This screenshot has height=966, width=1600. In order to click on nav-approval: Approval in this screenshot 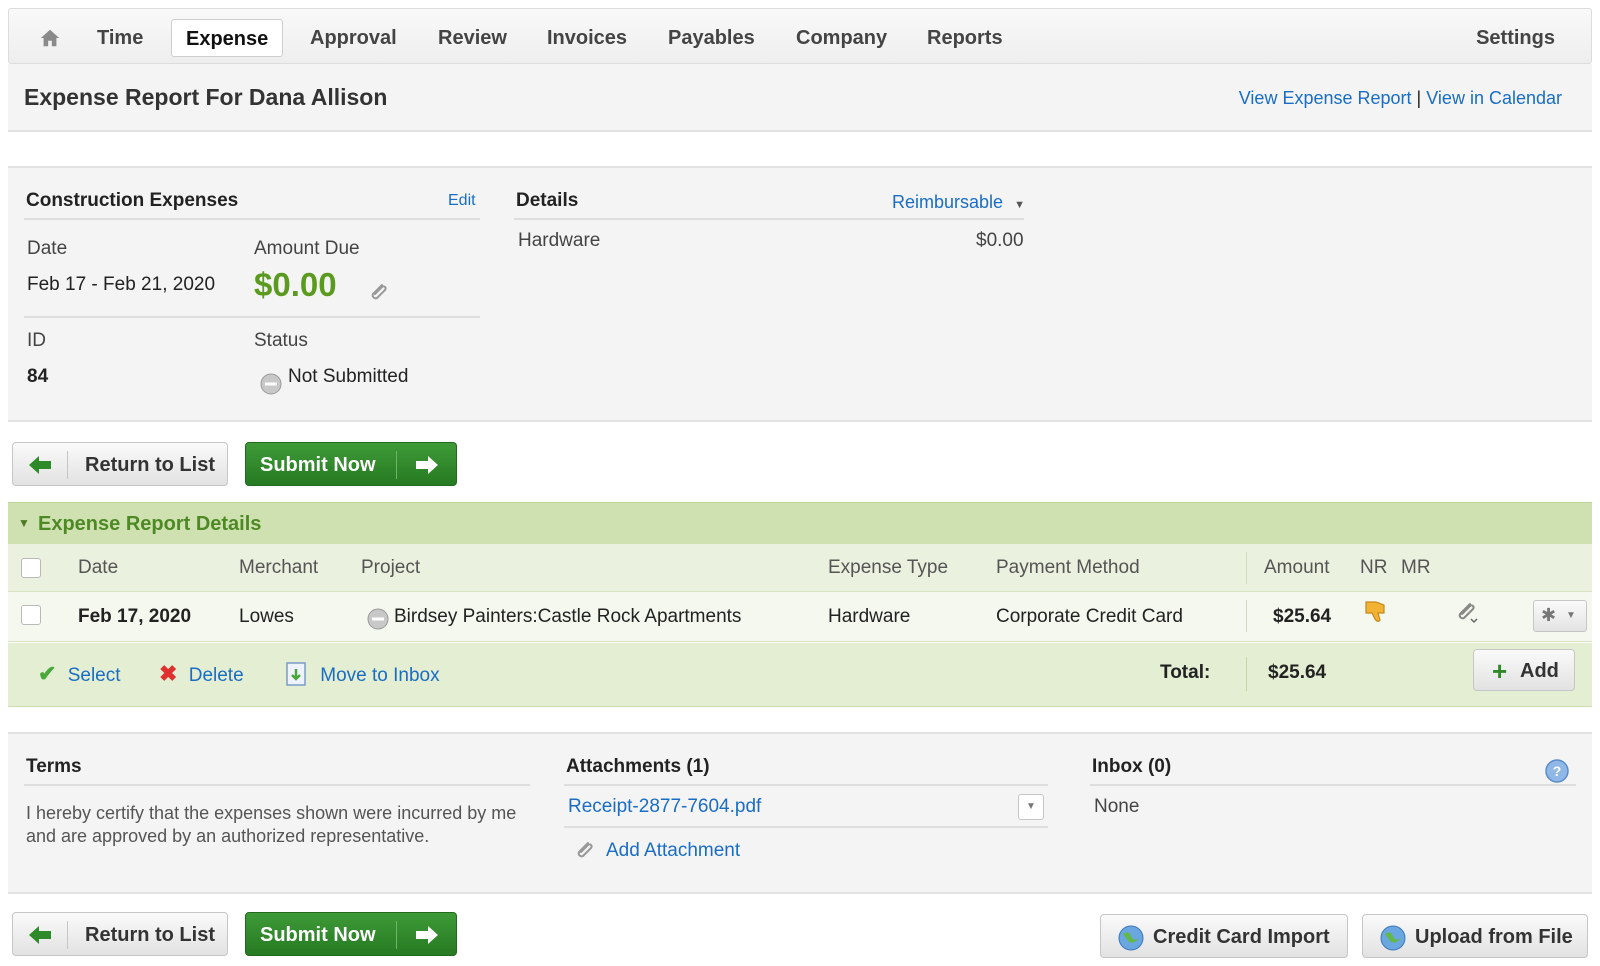, I will do `click(353, 38)`.